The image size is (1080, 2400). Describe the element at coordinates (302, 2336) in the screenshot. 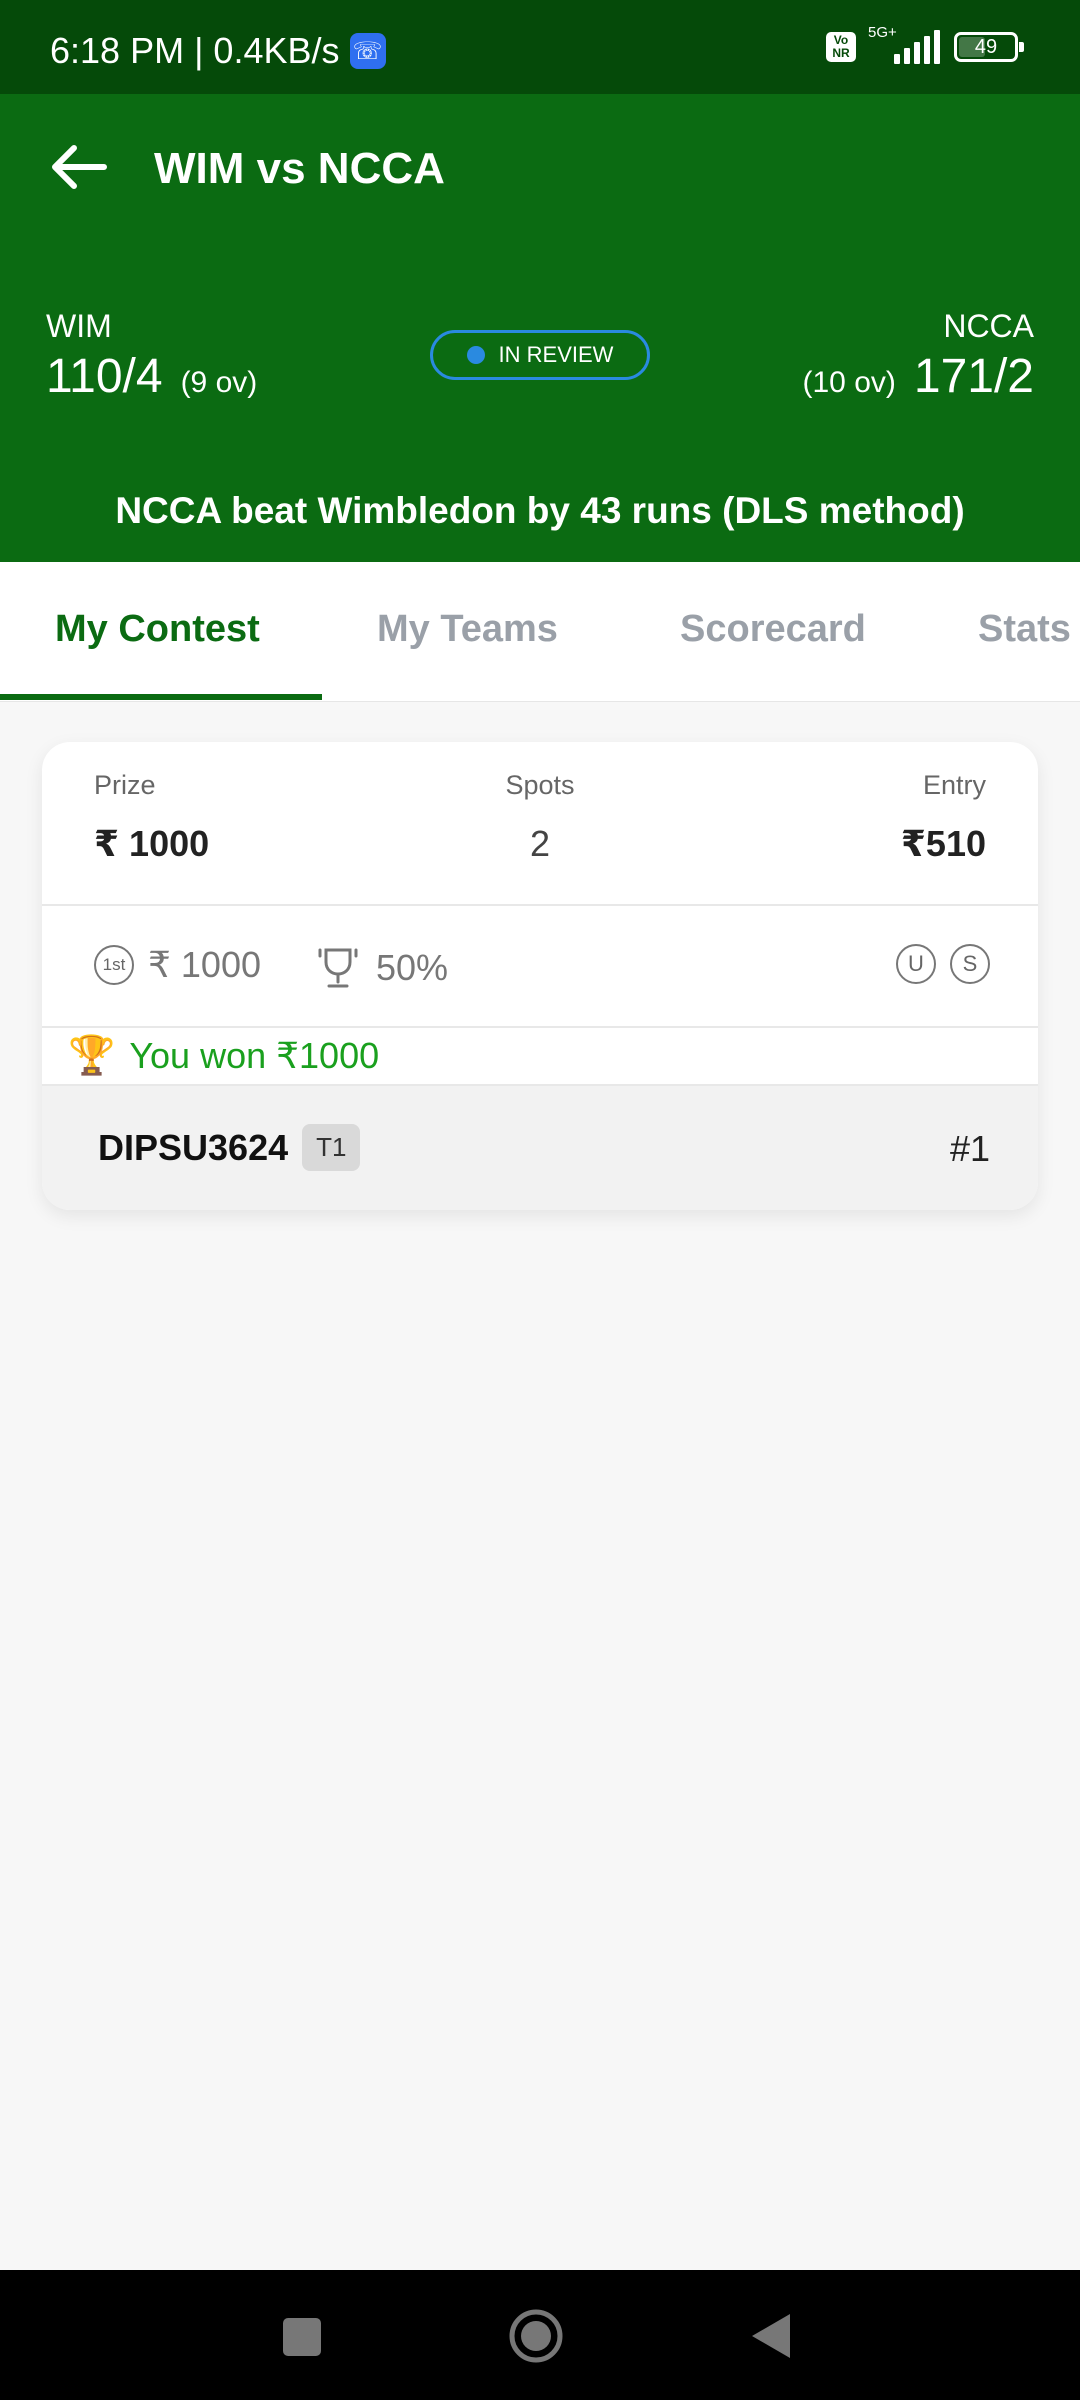

I see `recents-button` at that location.